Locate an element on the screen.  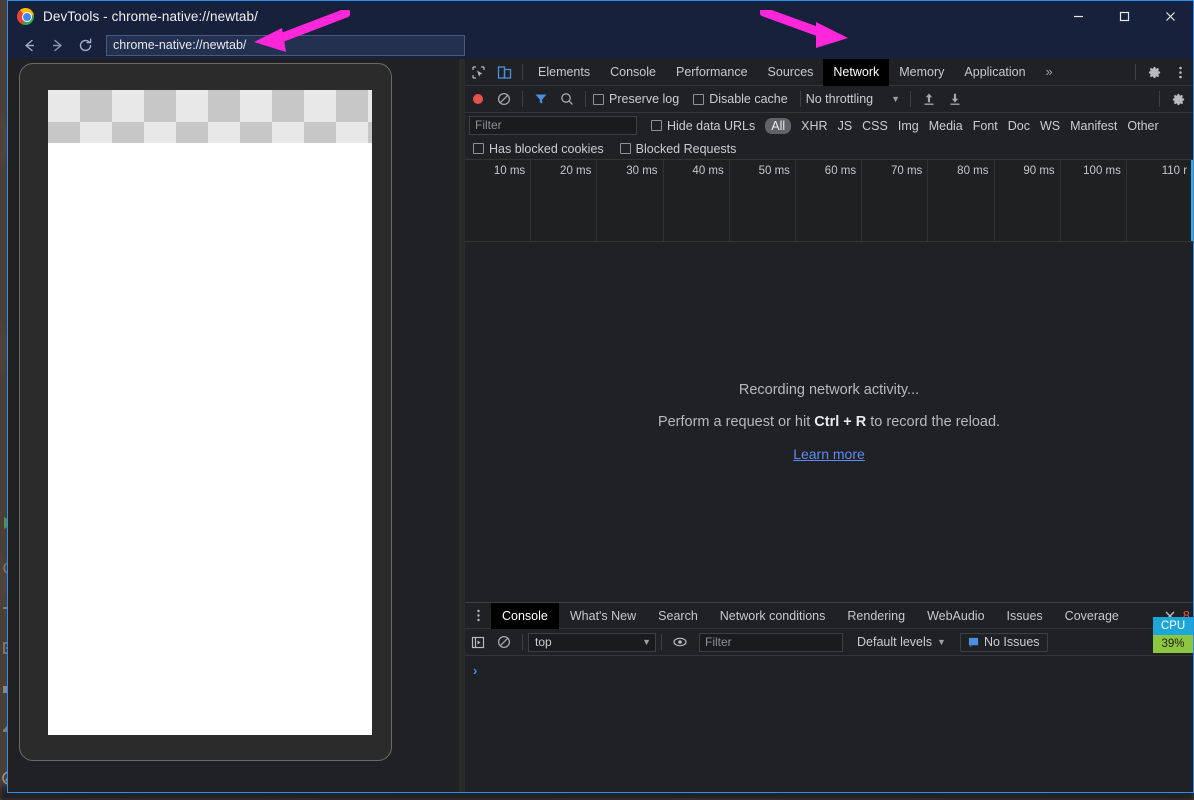
preserve-log-checkbox: Preserve log is located at coordinates (636, 99).